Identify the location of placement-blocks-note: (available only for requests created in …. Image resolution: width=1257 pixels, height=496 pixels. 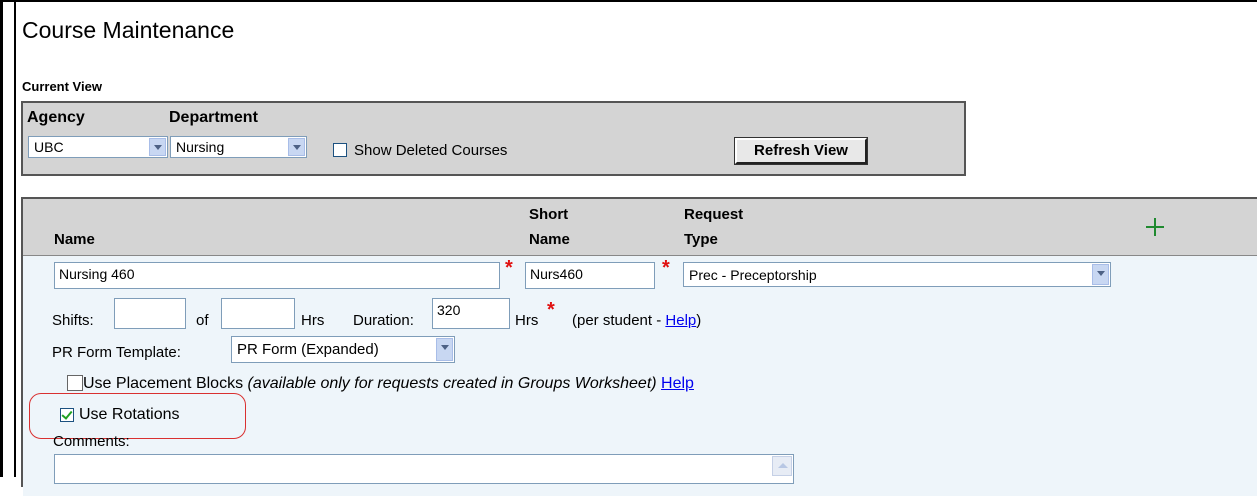
(452, 383).